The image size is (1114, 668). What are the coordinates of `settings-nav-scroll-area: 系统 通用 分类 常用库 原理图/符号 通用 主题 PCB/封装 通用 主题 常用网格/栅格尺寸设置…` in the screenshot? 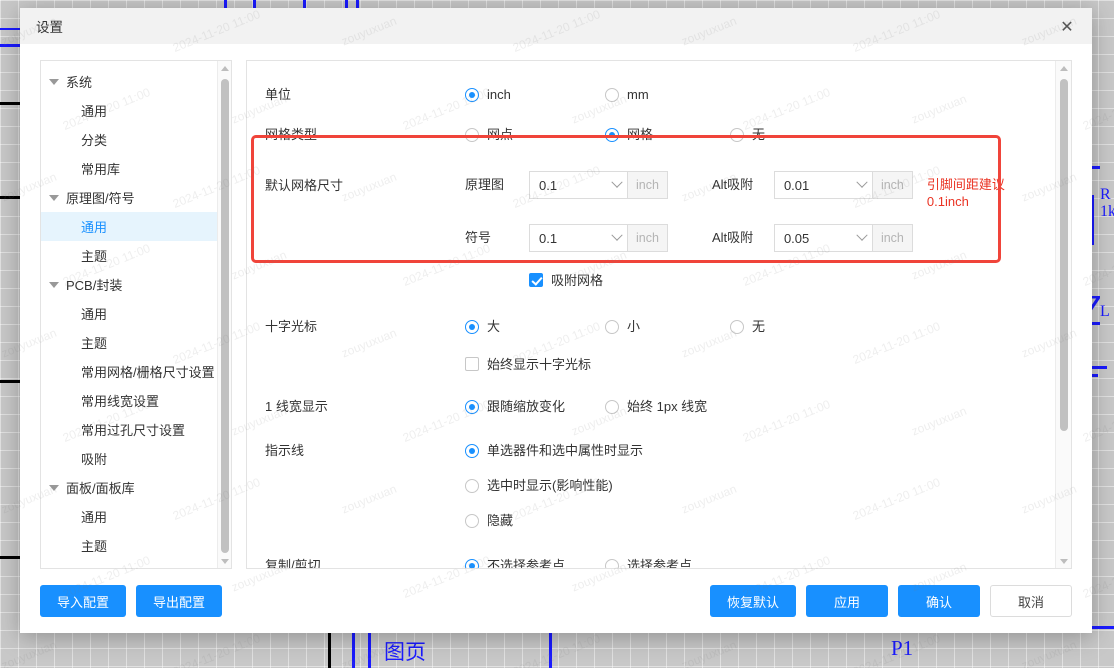 It's located at (129, 314).